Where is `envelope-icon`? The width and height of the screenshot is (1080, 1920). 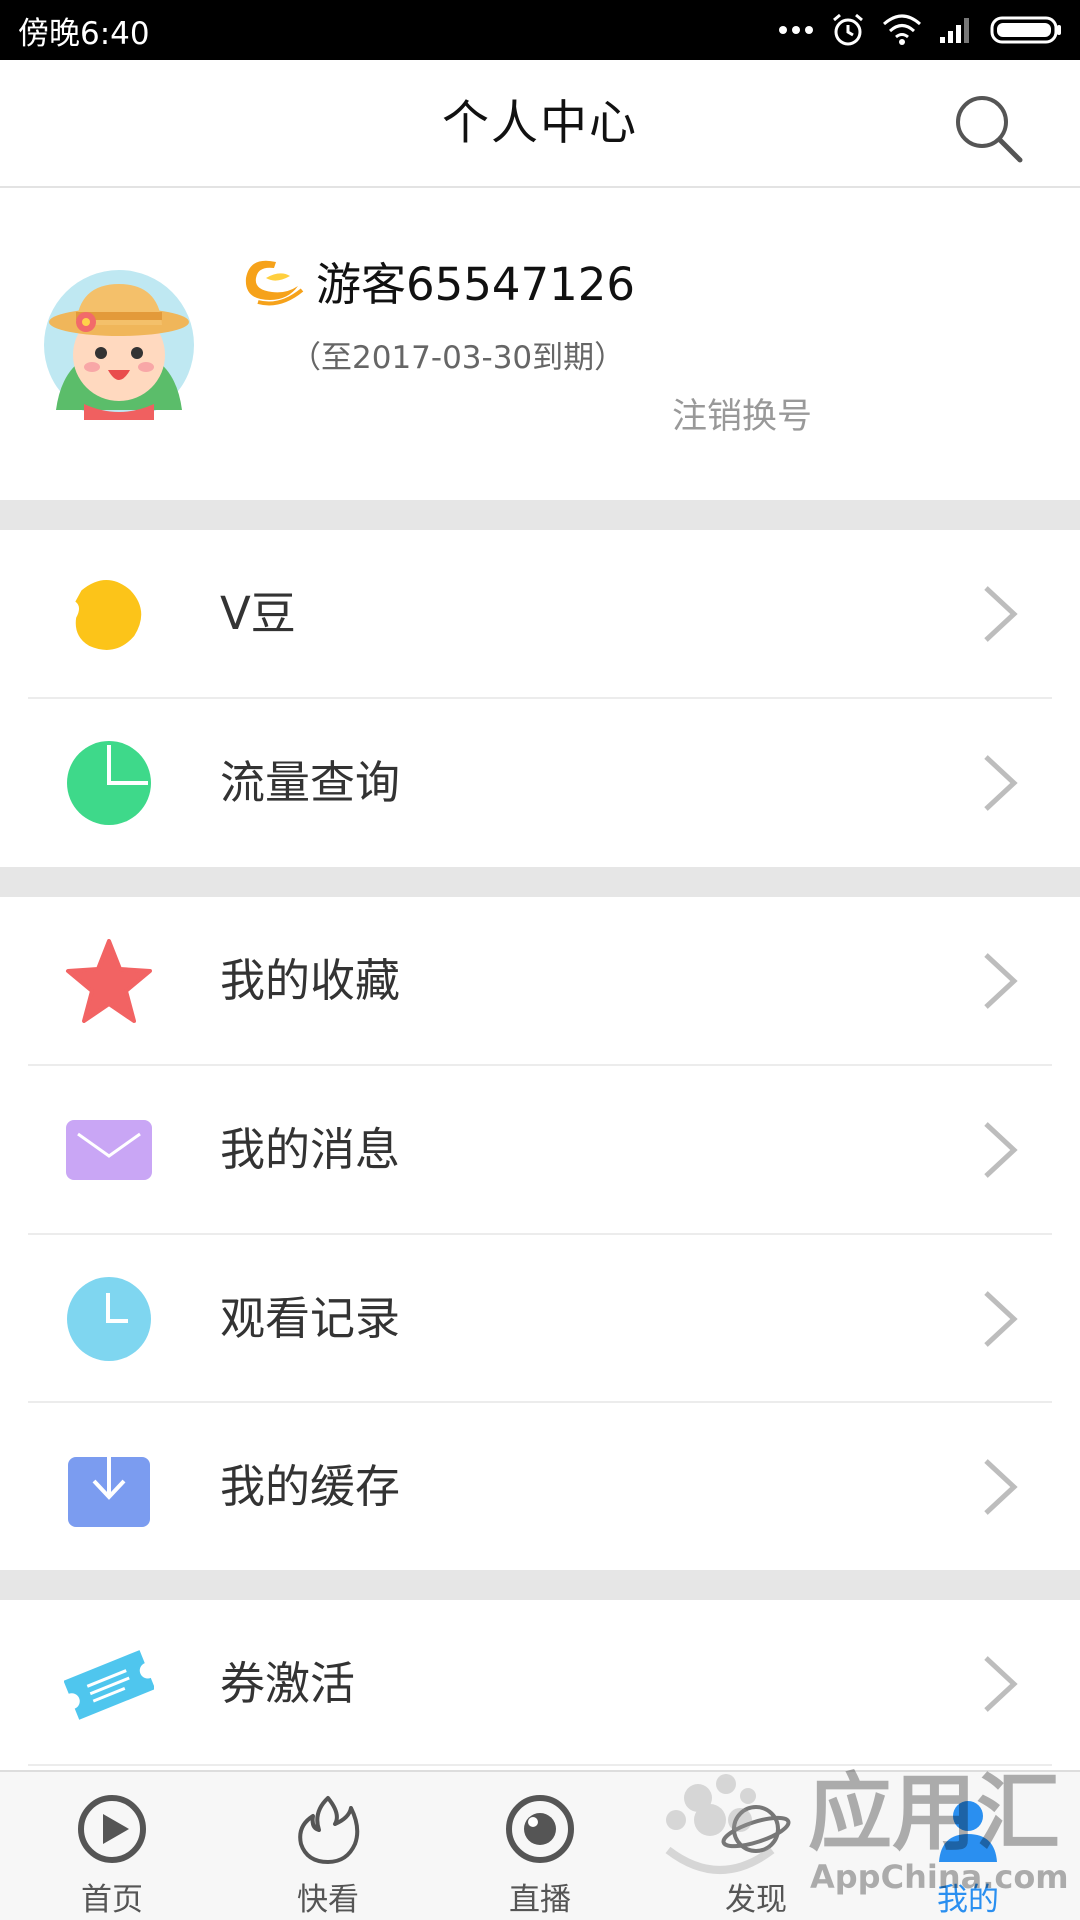 envelope-icon is located at coordinates (109, 1150).